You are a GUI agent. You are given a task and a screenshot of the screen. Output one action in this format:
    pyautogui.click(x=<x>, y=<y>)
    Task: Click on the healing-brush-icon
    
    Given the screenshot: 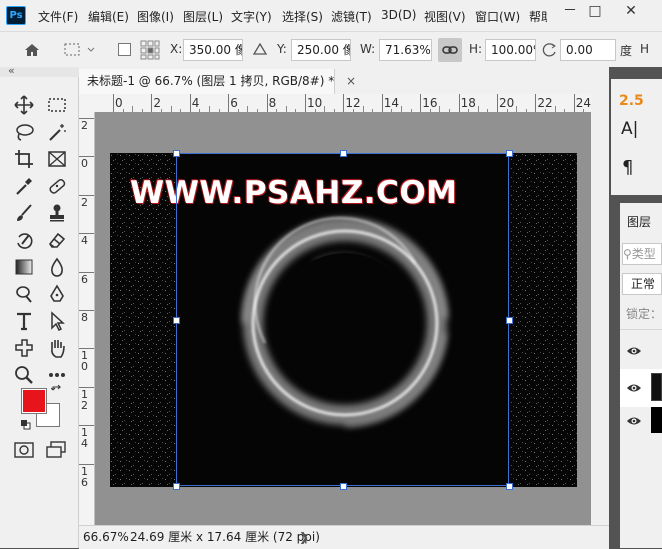 What is the action you would take?
    pyautogui.click(x=57, y=188)
    